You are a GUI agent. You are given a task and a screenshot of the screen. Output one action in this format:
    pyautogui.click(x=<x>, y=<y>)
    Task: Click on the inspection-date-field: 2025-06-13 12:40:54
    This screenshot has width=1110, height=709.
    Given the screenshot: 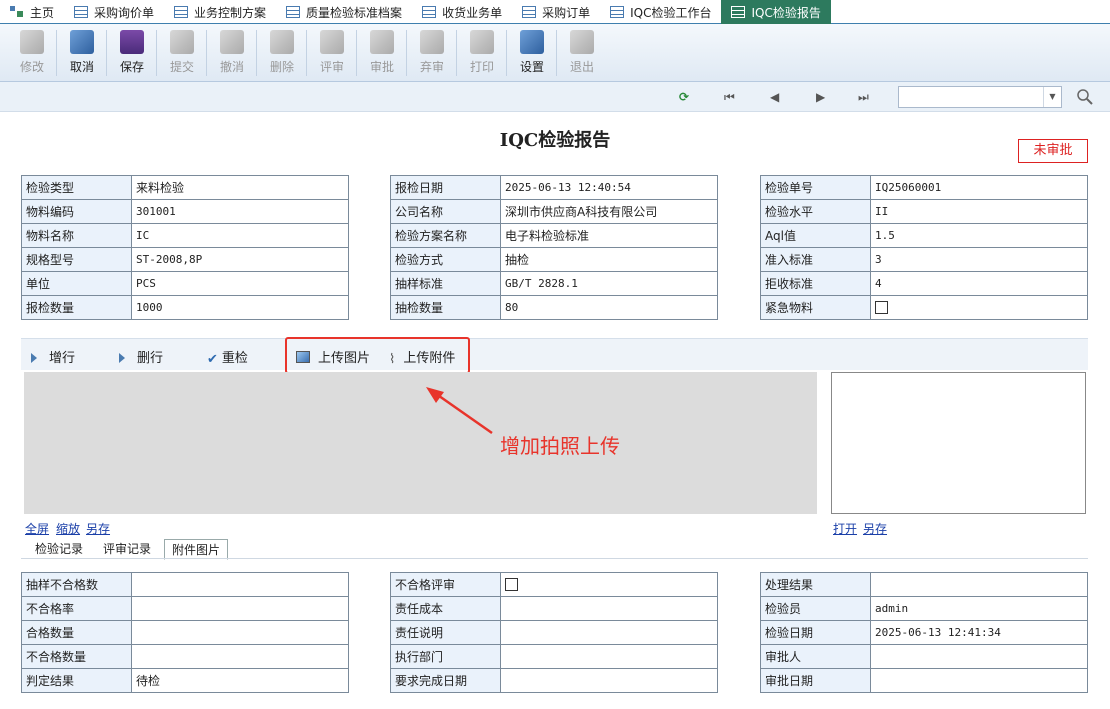 What is the action you would take?
    pyautogui.click(x=609, y=187)
    